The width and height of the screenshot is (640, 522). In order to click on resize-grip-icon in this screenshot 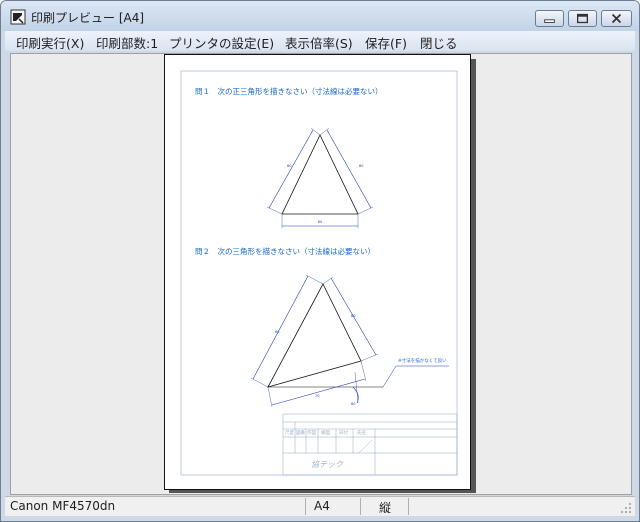, I will do `click(626, 508)`.